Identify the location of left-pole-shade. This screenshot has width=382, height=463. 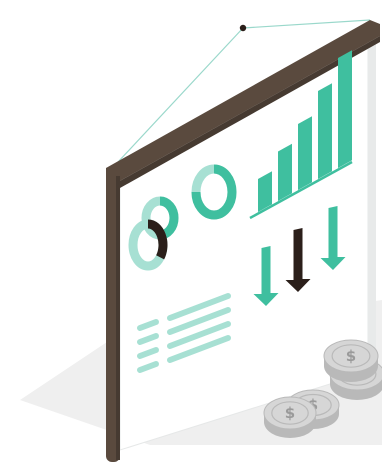
(118, 318).